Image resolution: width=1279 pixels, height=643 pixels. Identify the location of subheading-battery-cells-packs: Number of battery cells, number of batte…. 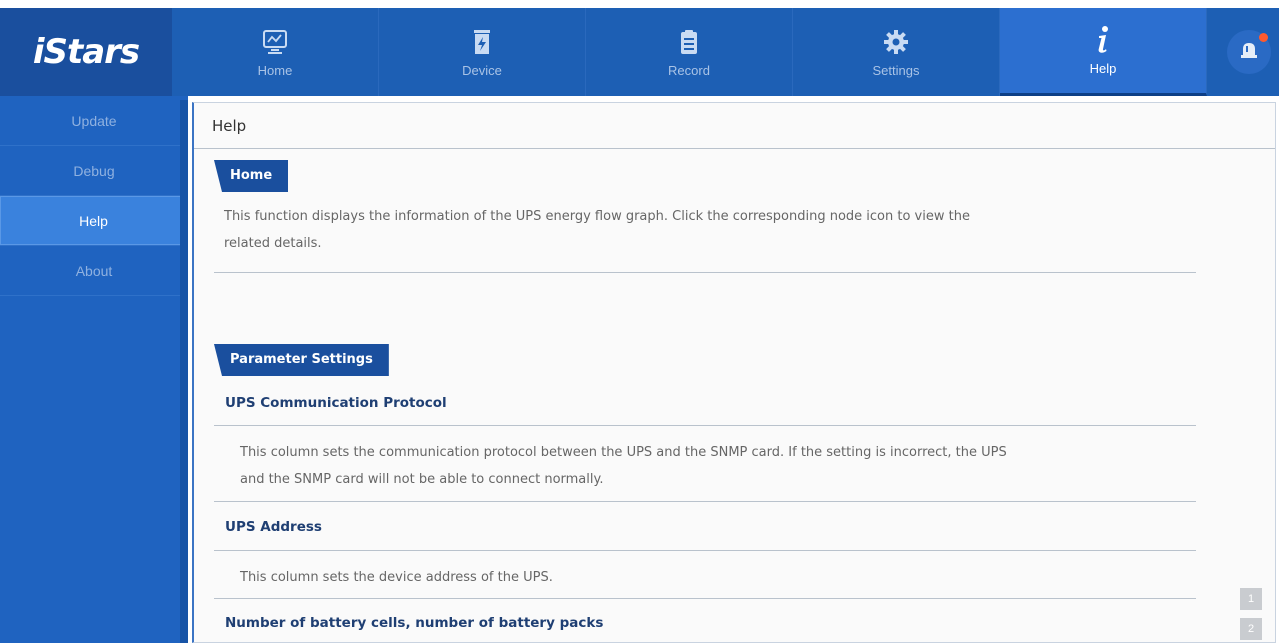
(414, 623).